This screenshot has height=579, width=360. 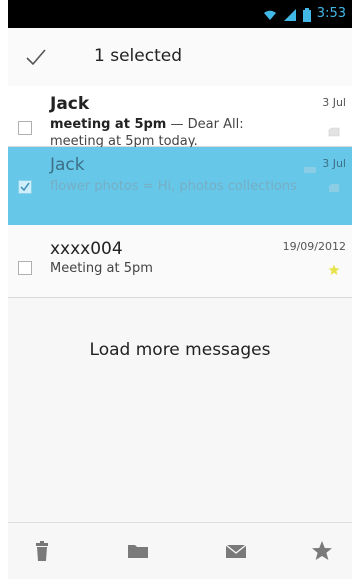 What do you see at coordinates (138, 551) in the screenshot?
I see `move-to-folder-icon` at bounding box center [138, 551].